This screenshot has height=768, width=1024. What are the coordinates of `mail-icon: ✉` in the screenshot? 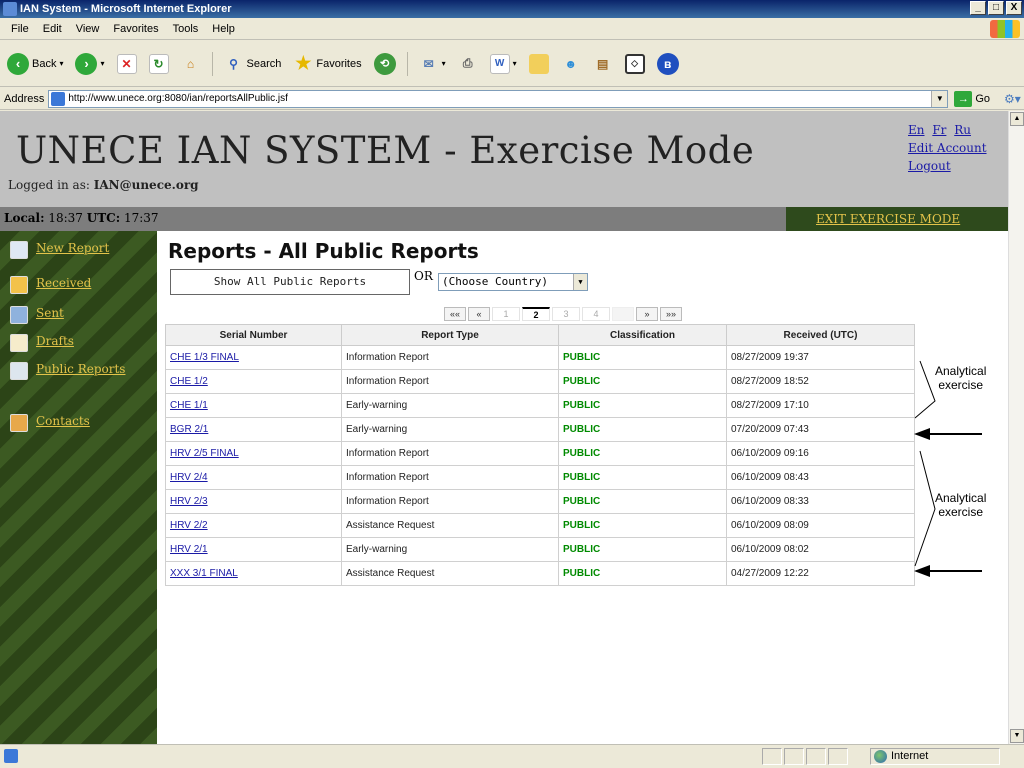 It's located at (428, 63).